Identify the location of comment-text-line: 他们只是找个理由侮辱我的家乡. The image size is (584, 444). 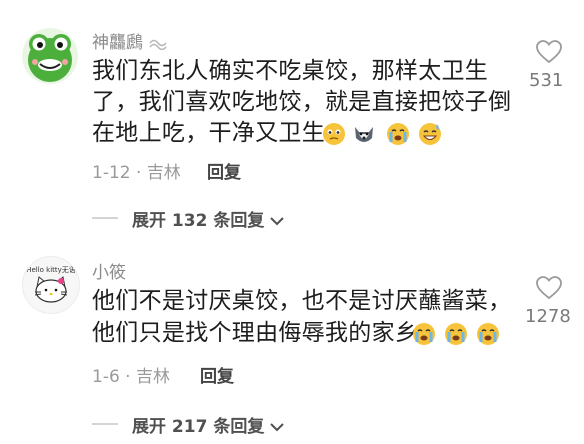
(255, 333).